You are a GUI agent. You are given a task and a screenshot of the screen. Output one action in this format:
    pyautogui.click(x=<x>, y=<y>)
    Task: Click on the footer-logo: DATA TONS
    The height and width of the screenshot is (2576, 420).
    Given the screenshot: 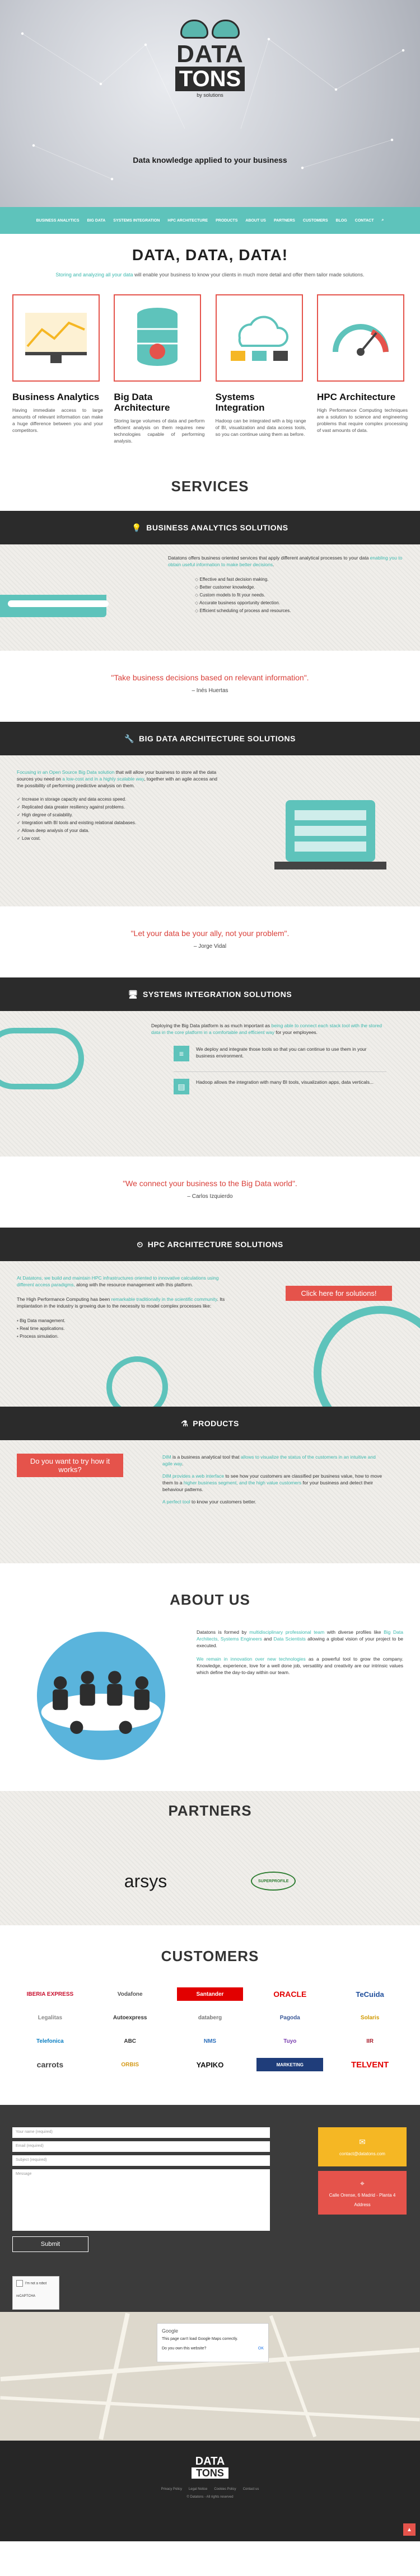 What is the action you would take?
    pyautogui.click(x=210, y=2460)
    